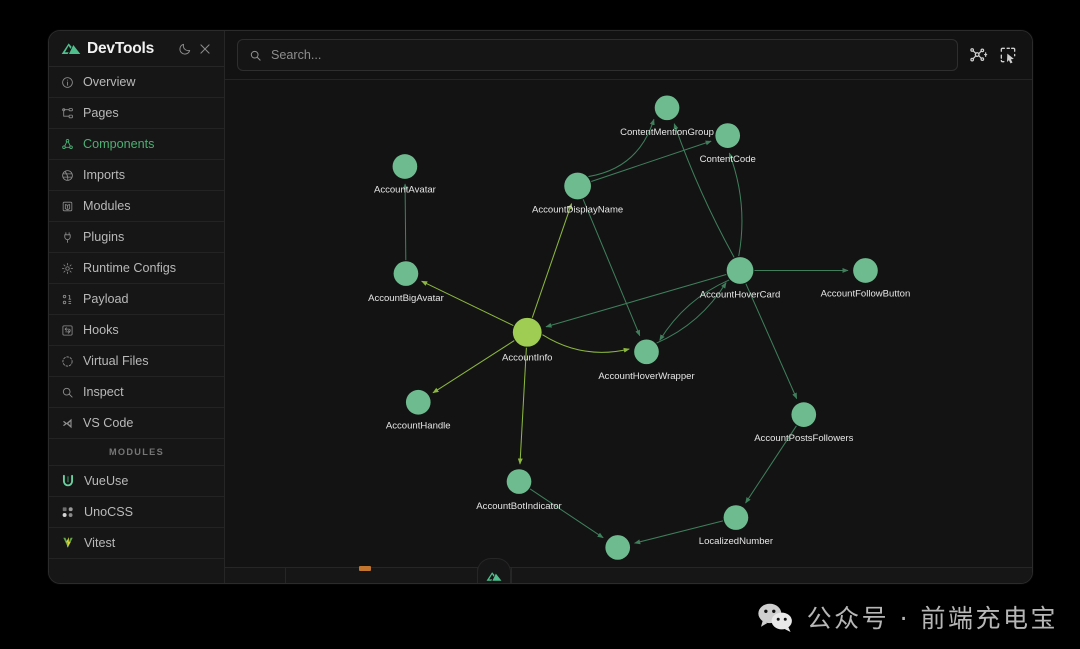 This screenshot has height=649, width=1080. Describe the element at coordinates (67, 268) in the screenshot. I see `gear-icon` at that location.